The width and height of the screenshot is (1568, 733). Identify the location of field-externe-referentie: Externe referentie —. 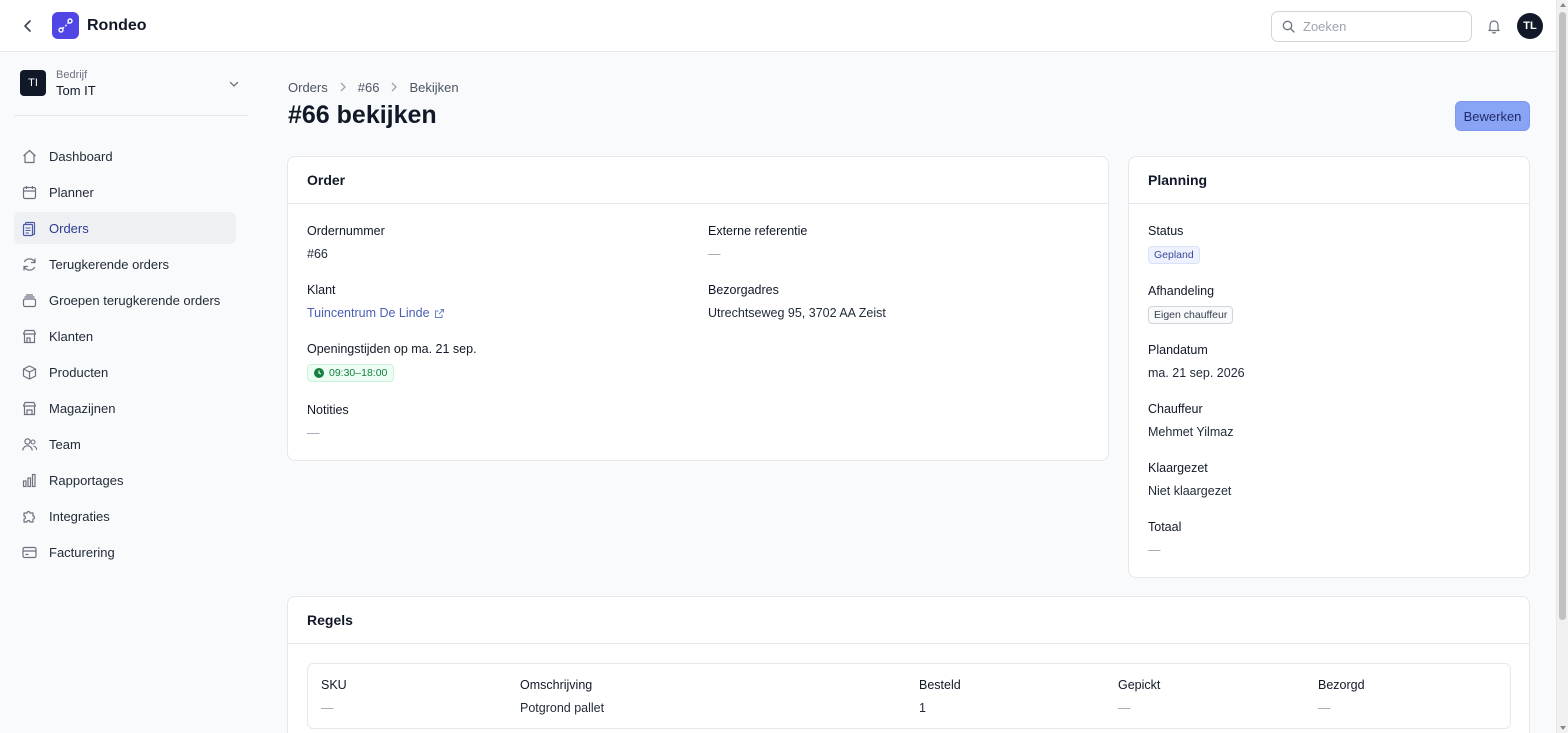
(757, 242).